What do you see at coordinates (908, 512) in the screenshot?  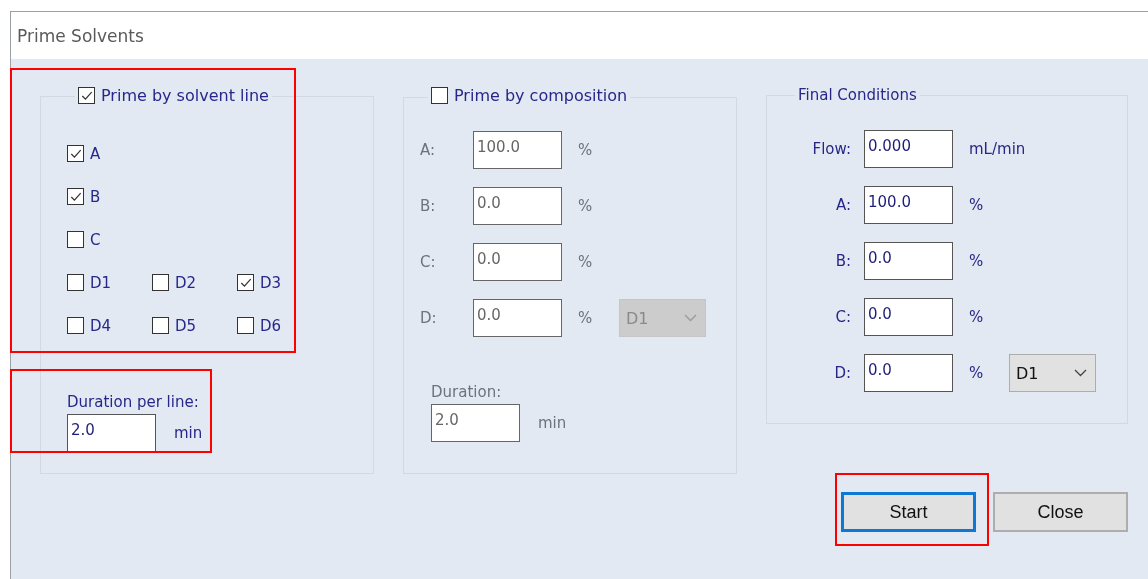 I see `dialog-button: Start` at bounding box center [908, 512].